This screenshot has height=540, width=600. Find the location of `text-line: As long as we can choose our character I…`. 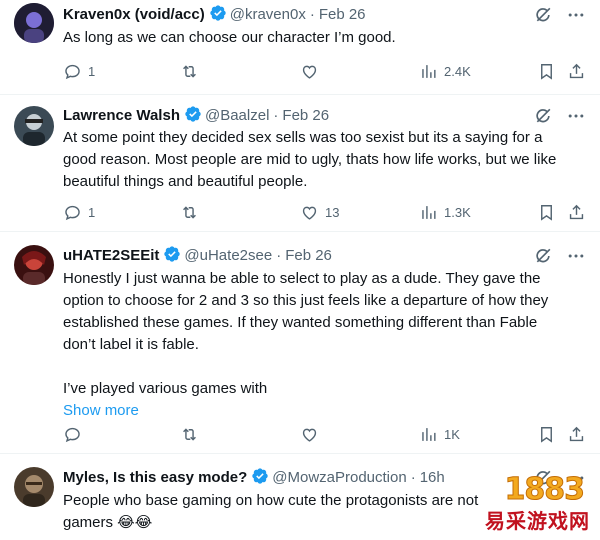

text-line: As long as we can choose our character I… is located at coordinates (229, 37).